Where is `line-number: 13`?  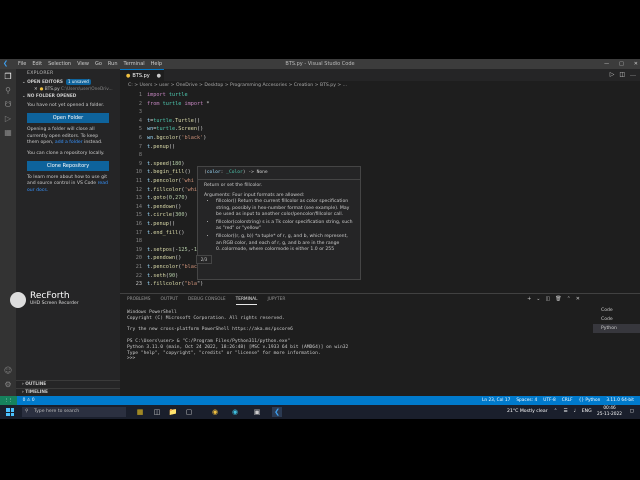 line-number: 13 is located at coordinates (138, 198).